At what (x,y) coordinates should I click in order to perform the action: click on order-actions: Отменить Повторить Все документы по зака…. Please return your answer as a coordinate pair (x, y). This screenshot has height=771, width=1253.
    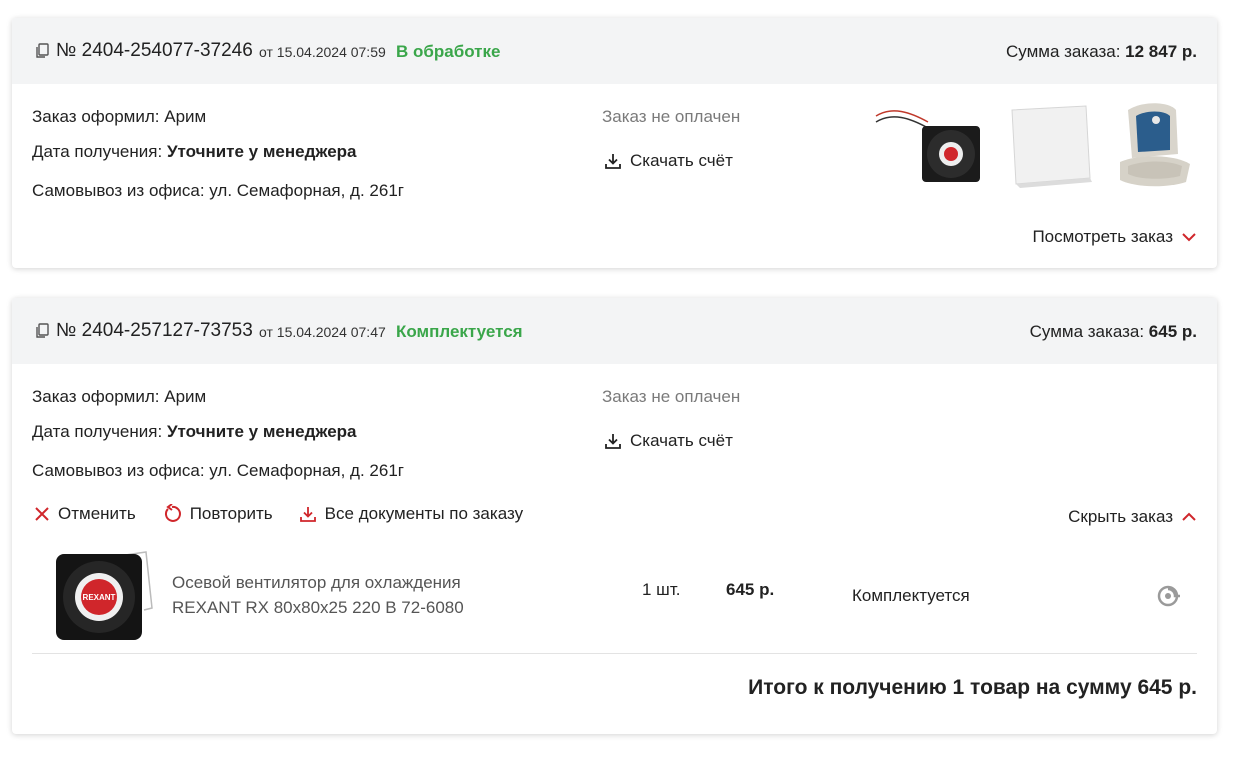
    Looking at the image, I should click on (291, 514).